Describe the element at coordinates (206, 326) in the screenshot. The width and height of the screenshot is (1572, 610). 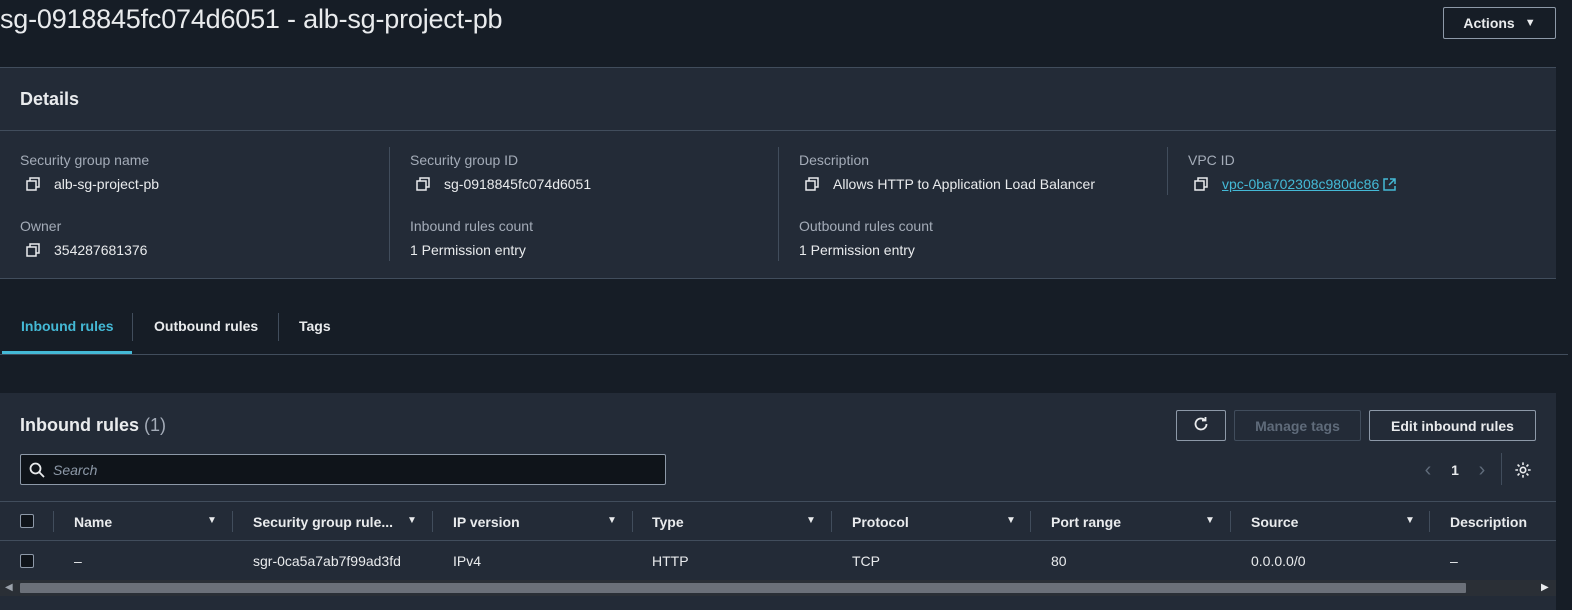
I see `tab-outbound-rules: Outbound rules` at that location.